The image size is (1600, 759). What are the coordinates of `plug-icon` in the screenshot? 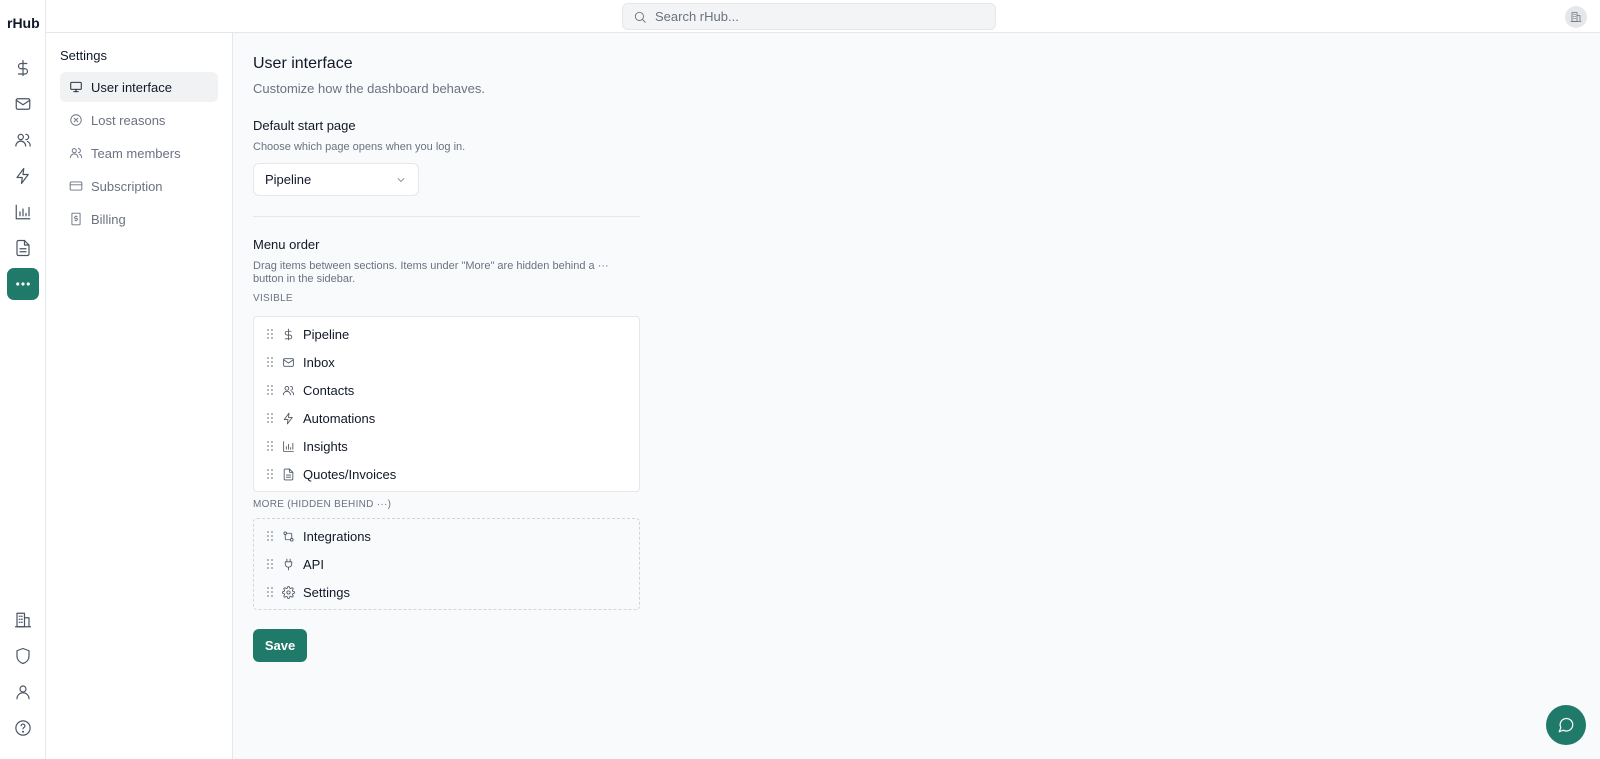 It's located at (288, 564).